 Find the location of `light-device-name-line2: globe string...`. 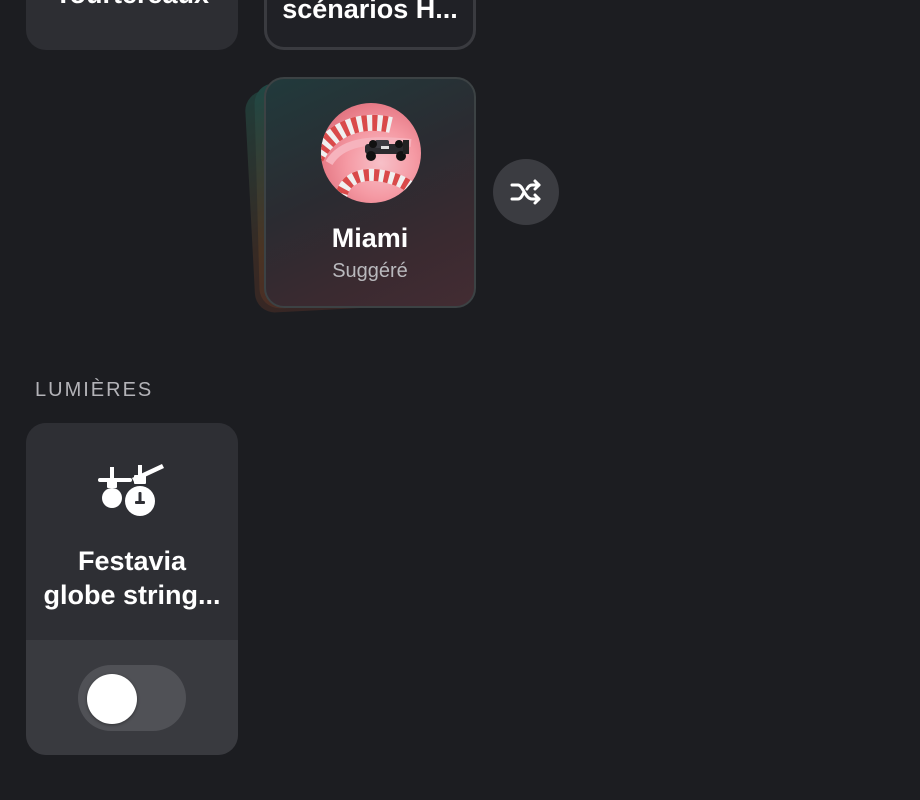

light-device-name-line2: globe string... is located at coordinates (132, 595).